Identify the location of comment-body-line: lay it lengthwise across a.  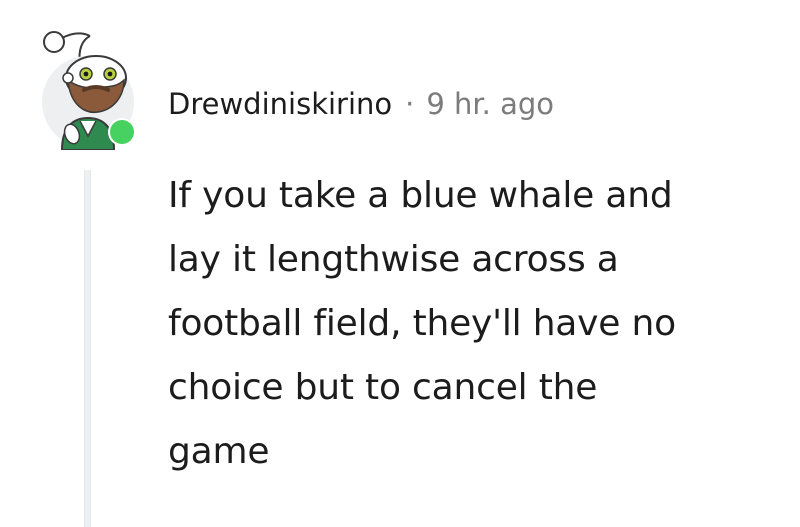
(393, 259).